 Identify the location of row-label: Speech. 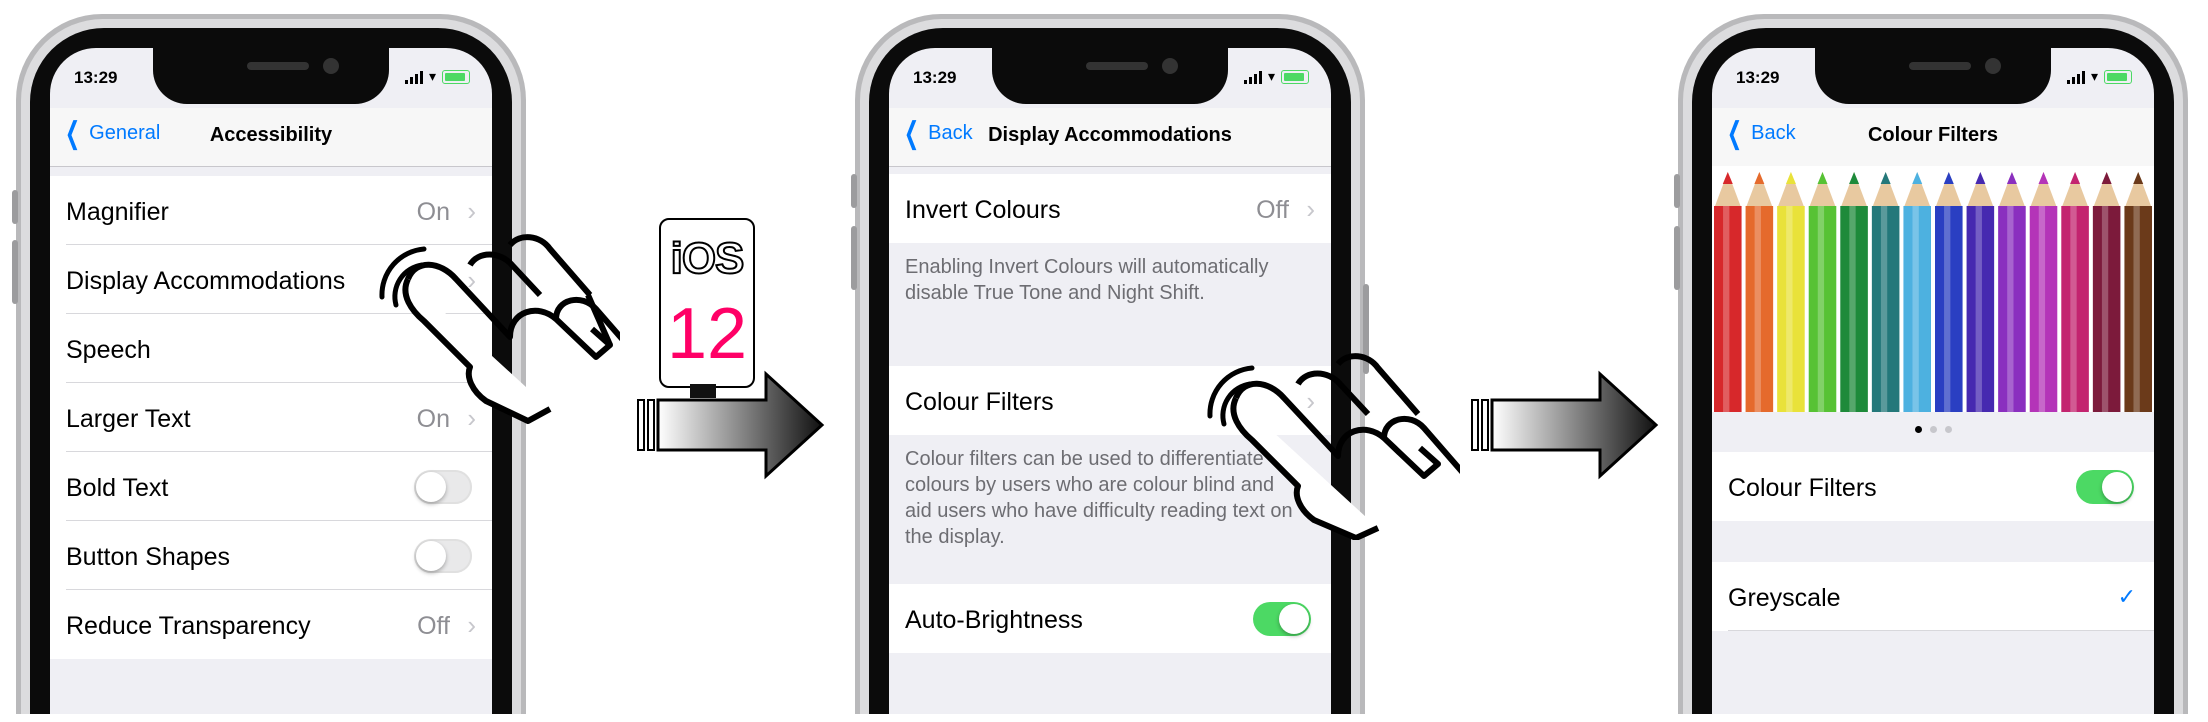
(108, 350).